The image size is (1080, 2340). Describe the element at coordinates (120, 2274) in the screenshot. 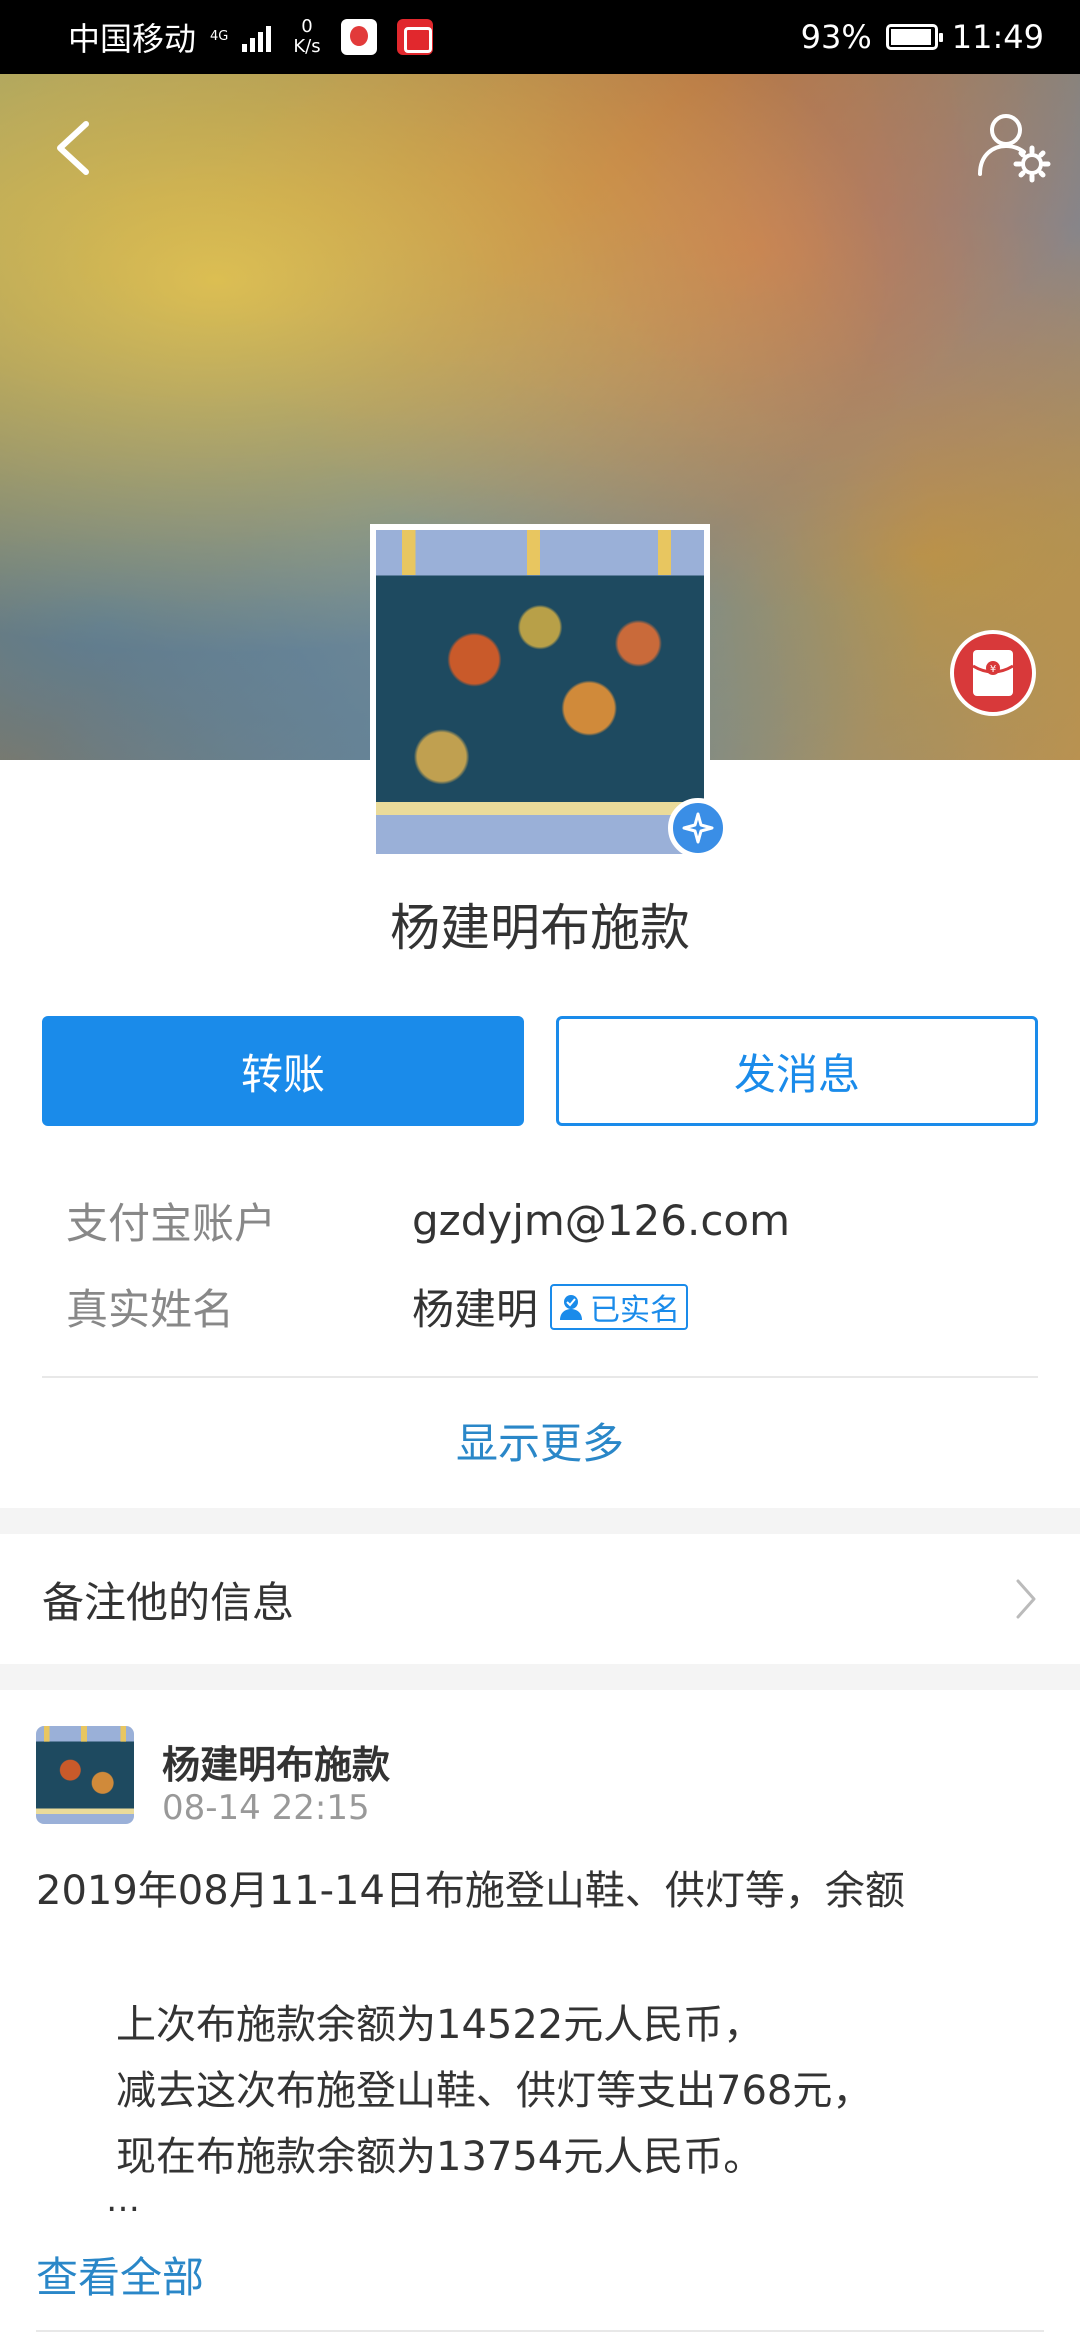

I see `view-all-link: 查看全部` at that location.